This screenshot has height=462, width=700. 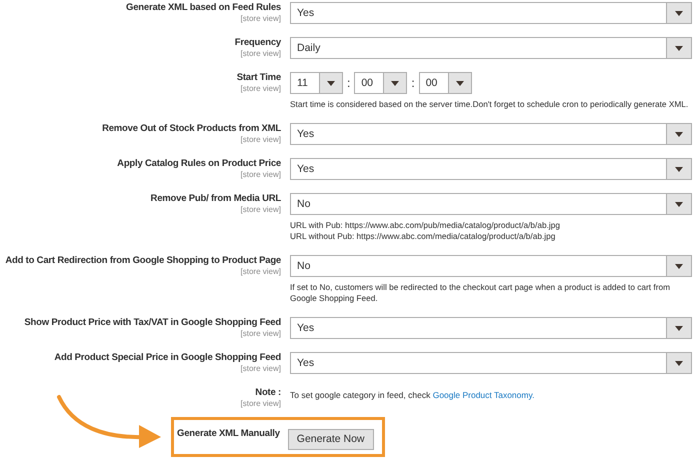 I want to click on field-label: Apply Catalog Rules on Product Price, so click(x=199, y=164).